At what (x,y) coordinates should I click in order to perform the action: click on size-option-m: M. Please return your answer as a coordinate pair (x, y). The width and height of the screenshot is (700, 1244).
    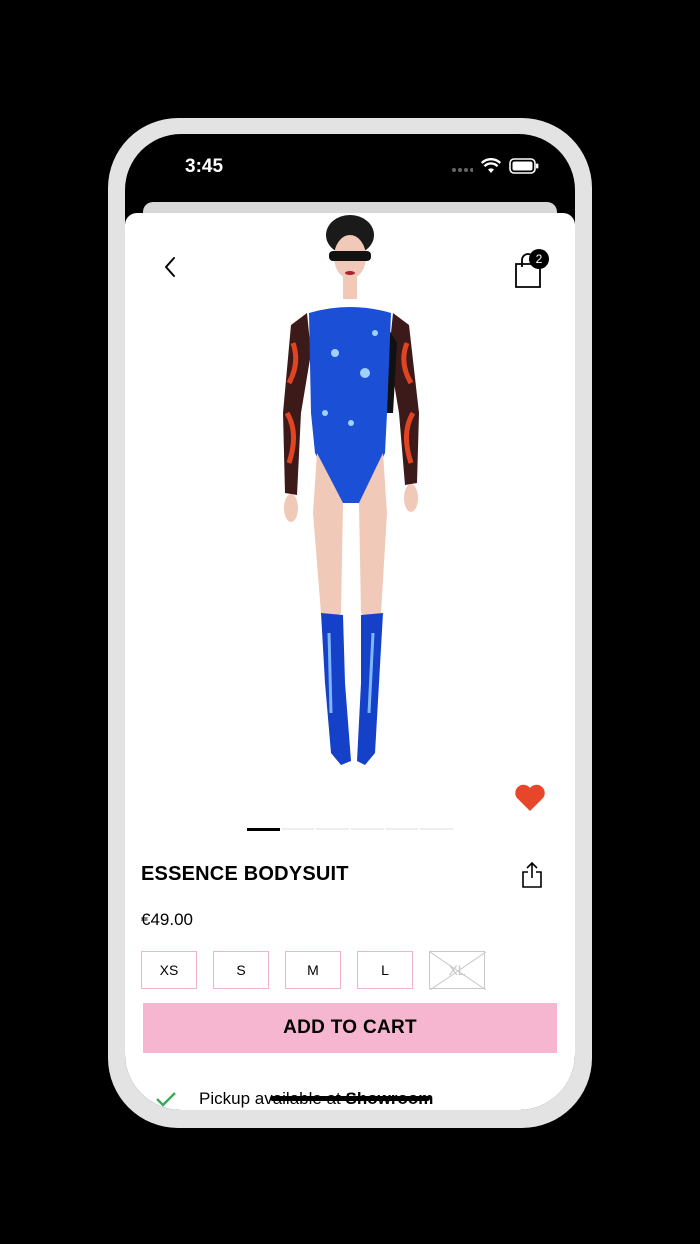
    Looking at the image, I should click on (313, 970).